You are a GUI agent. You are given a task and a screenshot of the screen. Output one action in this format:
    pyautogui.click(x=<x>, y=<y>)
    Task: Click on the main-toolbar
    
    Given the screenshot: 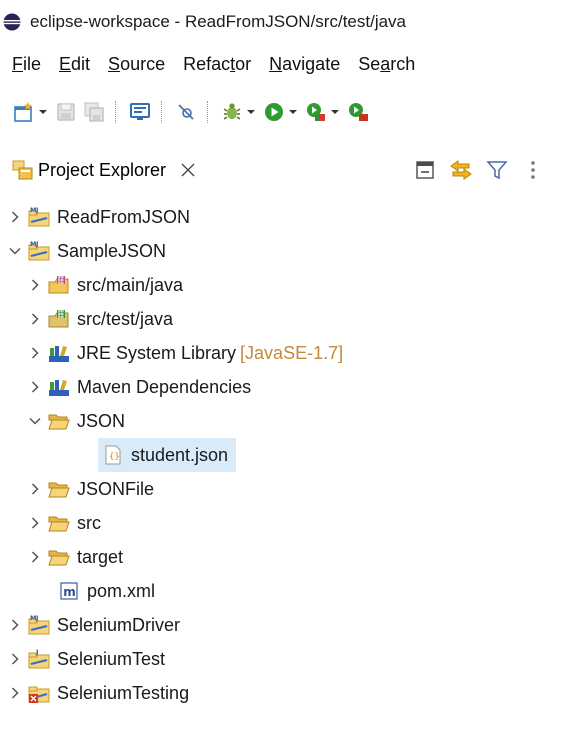 What is the action you would take?
    pyautogui.click(x=281, y=112)
    